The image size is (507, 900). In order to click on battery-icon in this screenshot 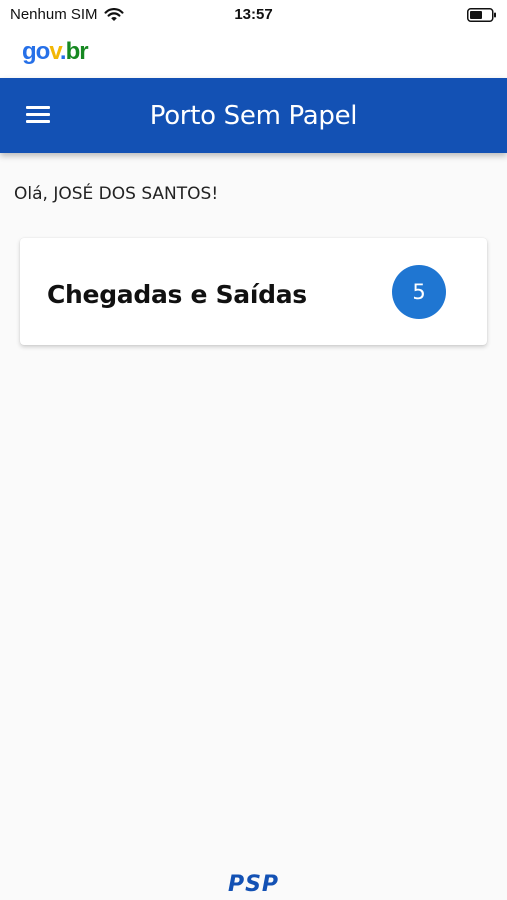, I will do `click(482, 15)`.